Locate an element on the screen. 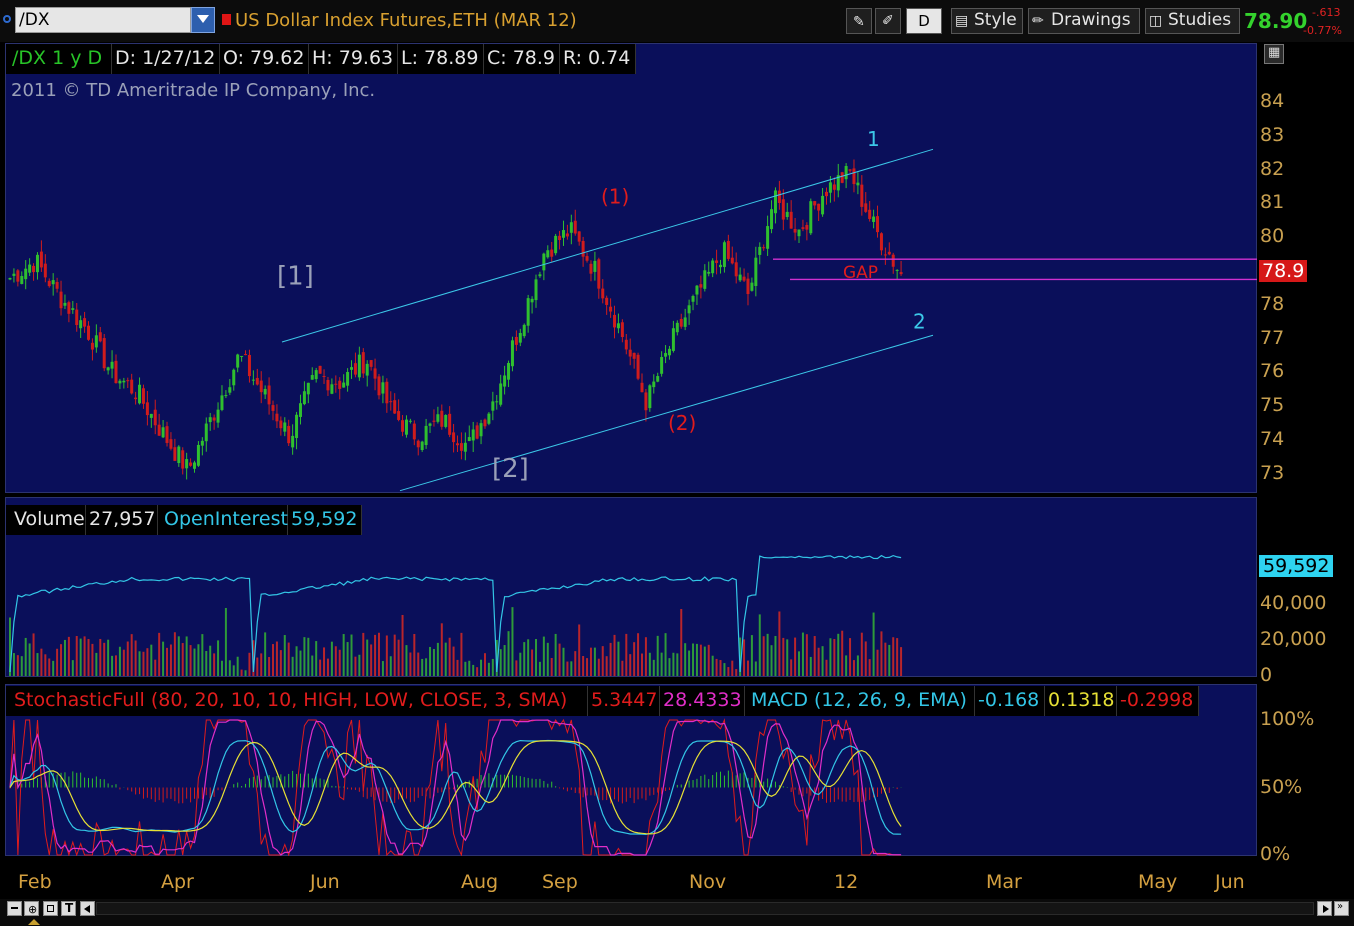  oscillator-chart is located at coordinates (631, 786).